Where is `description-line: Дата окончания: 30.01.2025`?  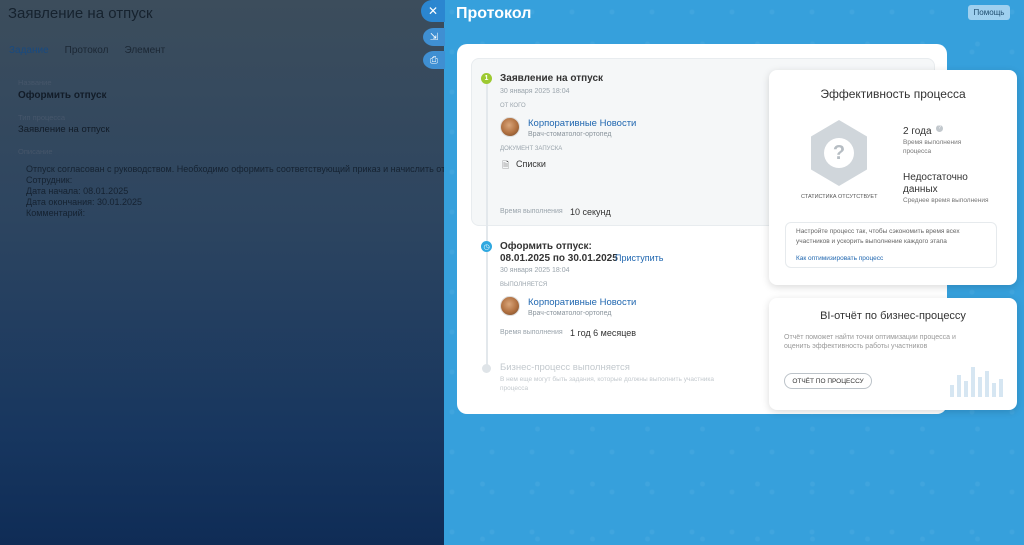
description-line: Дата окончания: 30.01.2025 is located at coordinates (84, 202).